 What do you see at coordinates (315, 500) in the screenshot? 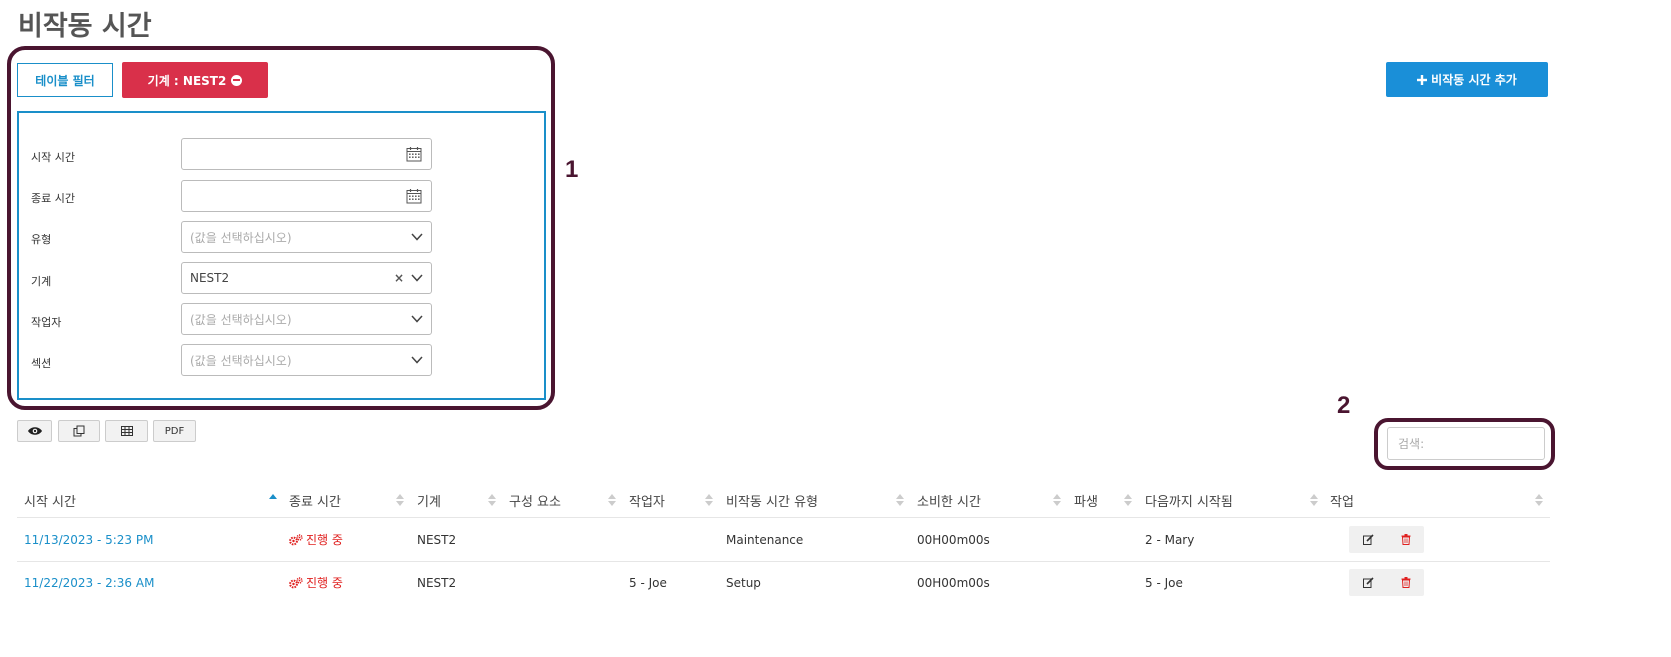
I see `column-header-end-time: 종료 시간` at bounding box center [315, 500].